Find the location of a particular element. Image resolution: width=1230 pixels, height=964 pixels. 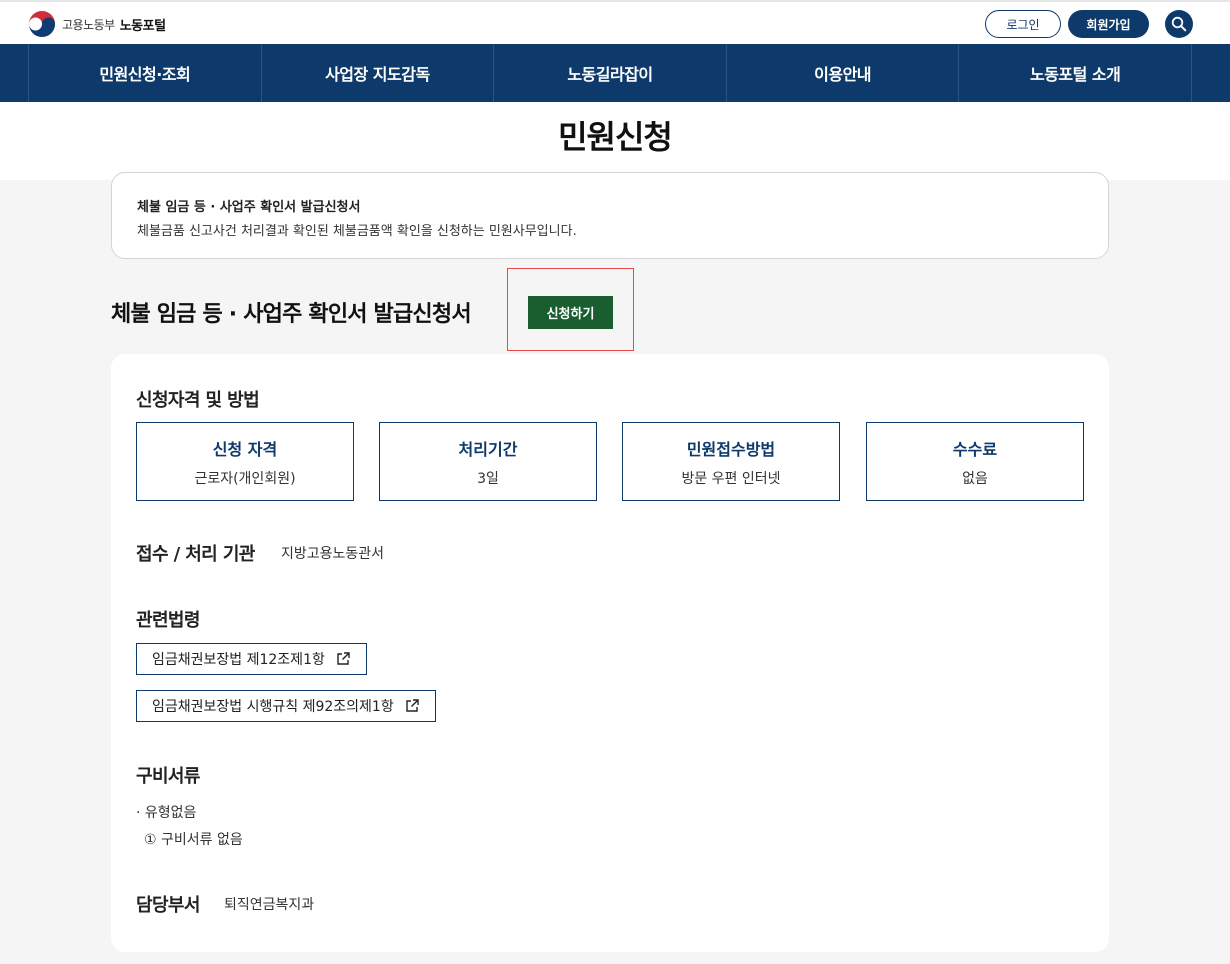

nav-item-usage-guide: 이용안내 is located at coordinates (843, 73).